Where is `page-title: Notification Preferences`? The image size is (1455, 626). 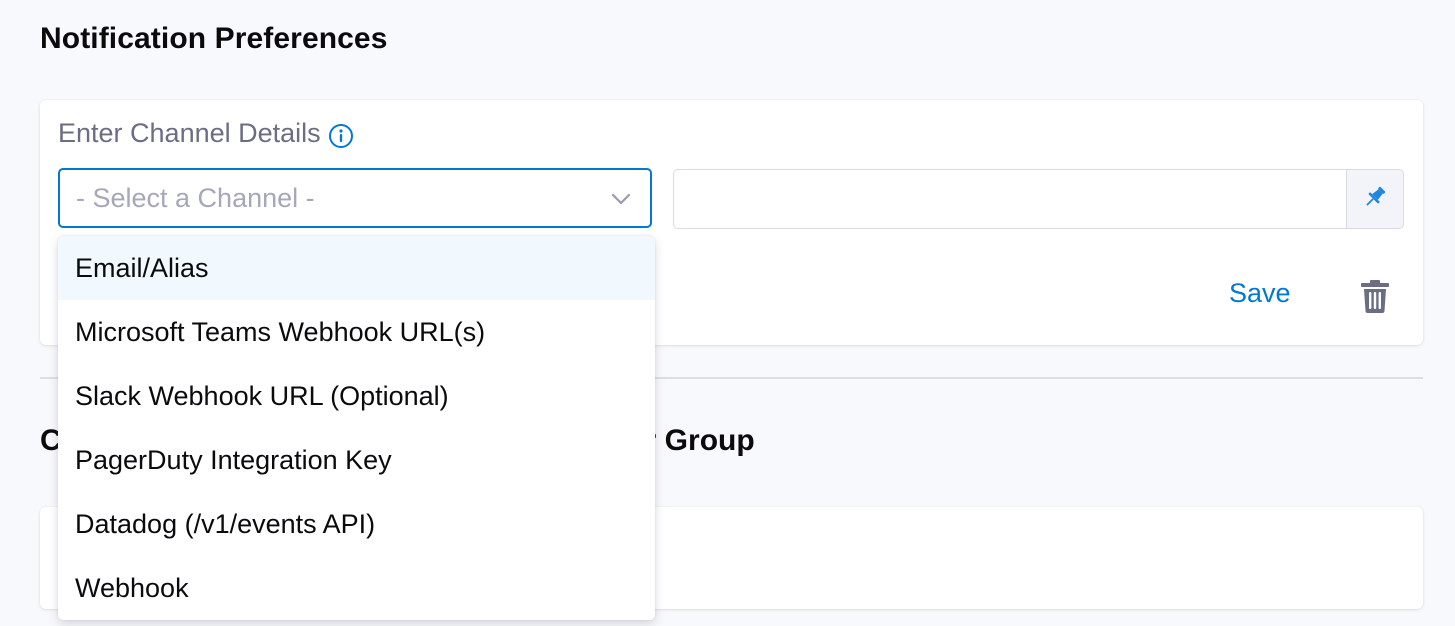
page-title: Notification Preferences is located at coordinates (214, 38).